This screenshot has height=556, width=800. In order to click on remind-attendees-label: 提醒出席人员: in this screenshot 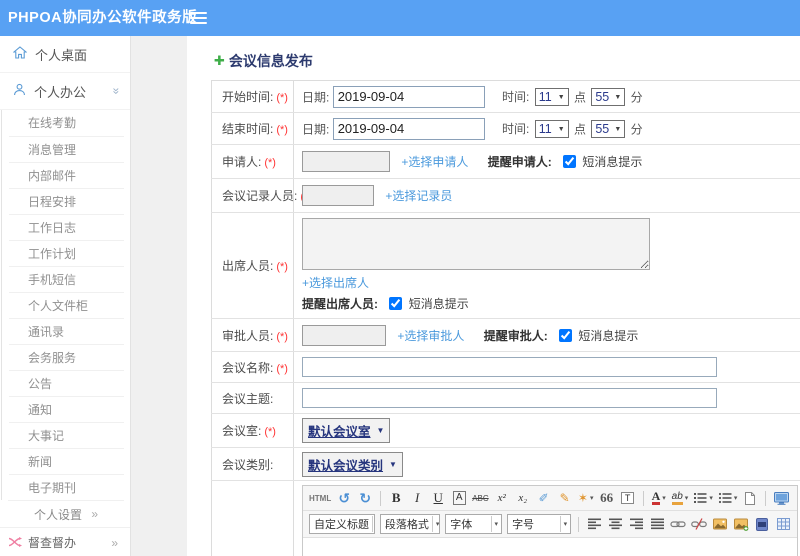, I will do `click(340, 304)`.